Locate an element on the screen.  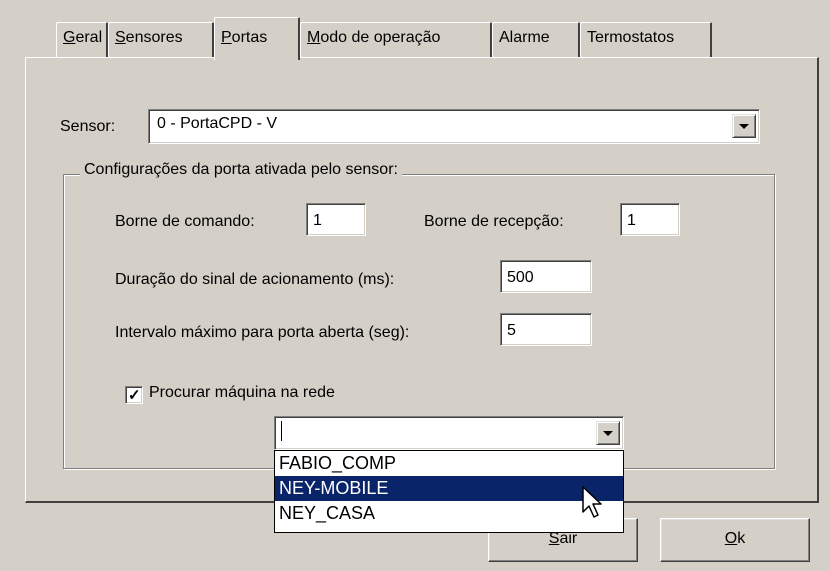
machine-dropdown-list: FABIO_COMP NEY-MOBILE NEY_CASA is located at coordinates (449, 491).